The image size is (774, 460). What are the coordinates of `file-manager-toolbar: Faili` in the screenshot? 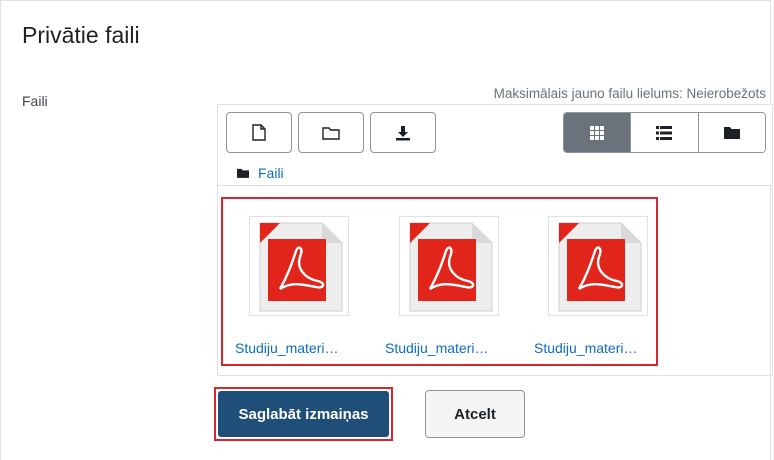 It's located at (495, 145).